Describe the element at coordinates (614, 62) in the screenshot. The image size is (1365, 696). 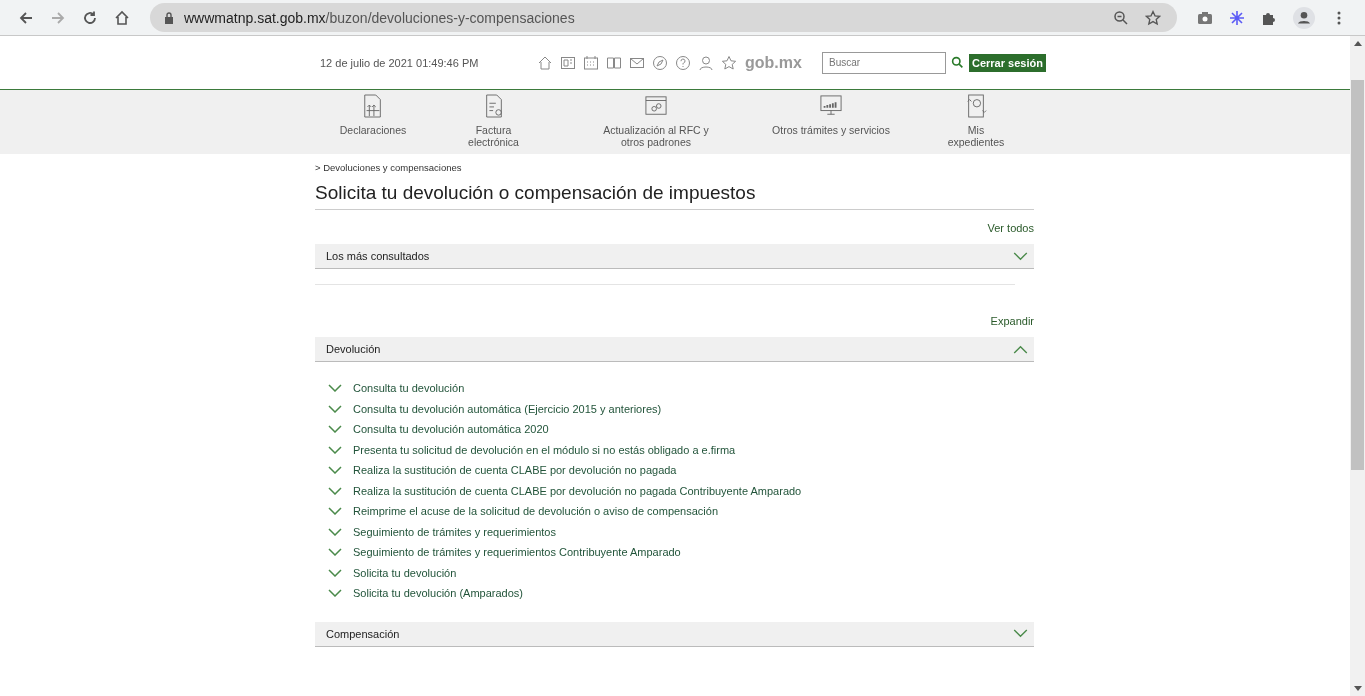
I see `book-icon` at that location.